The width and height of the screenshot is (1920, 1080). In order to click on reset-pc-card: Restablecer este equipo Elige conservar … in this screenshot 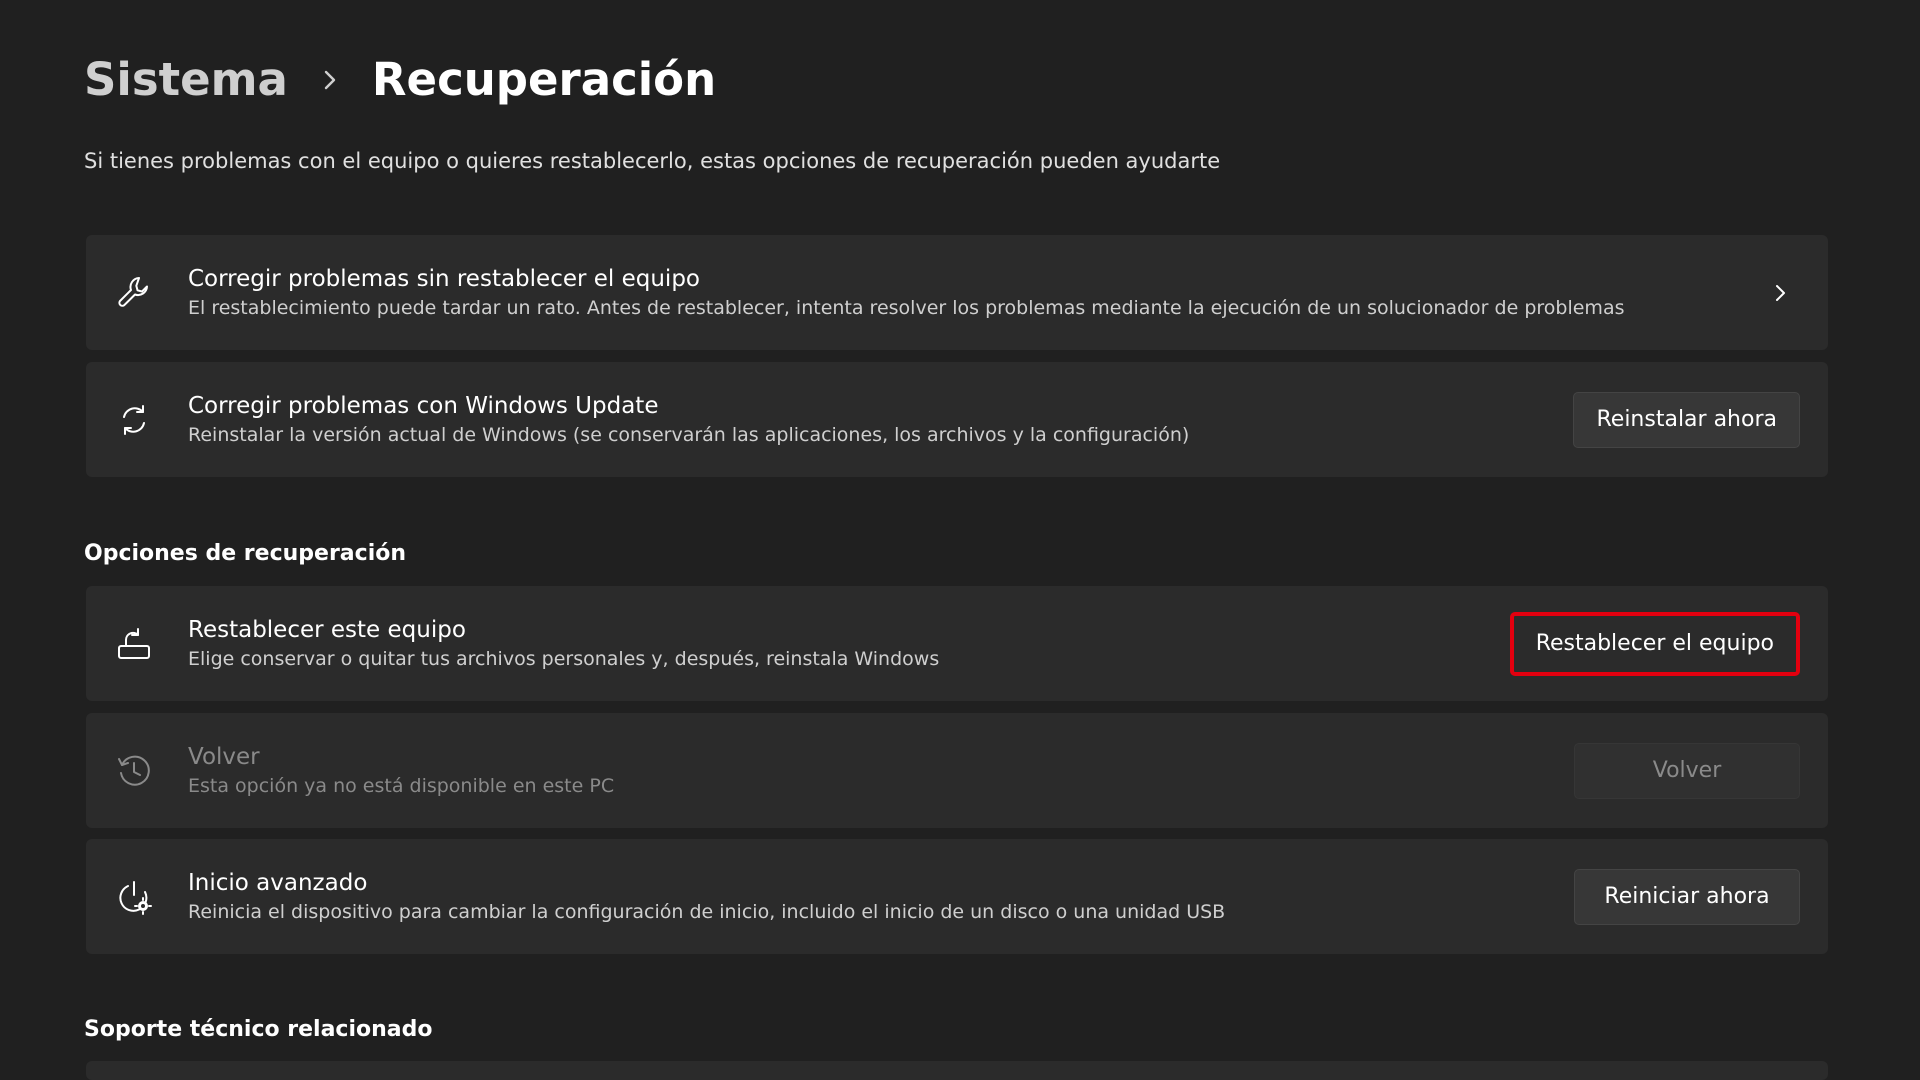, I will do `click(957, 643)`.